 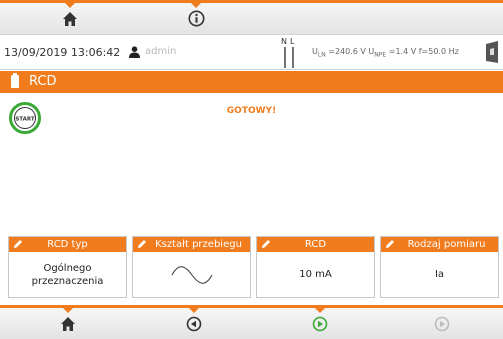 What do you see at coordinates (198, 244) in the screenshot?
I see `param-label: Kształt przebiegu` at bounding box center [198, 244].